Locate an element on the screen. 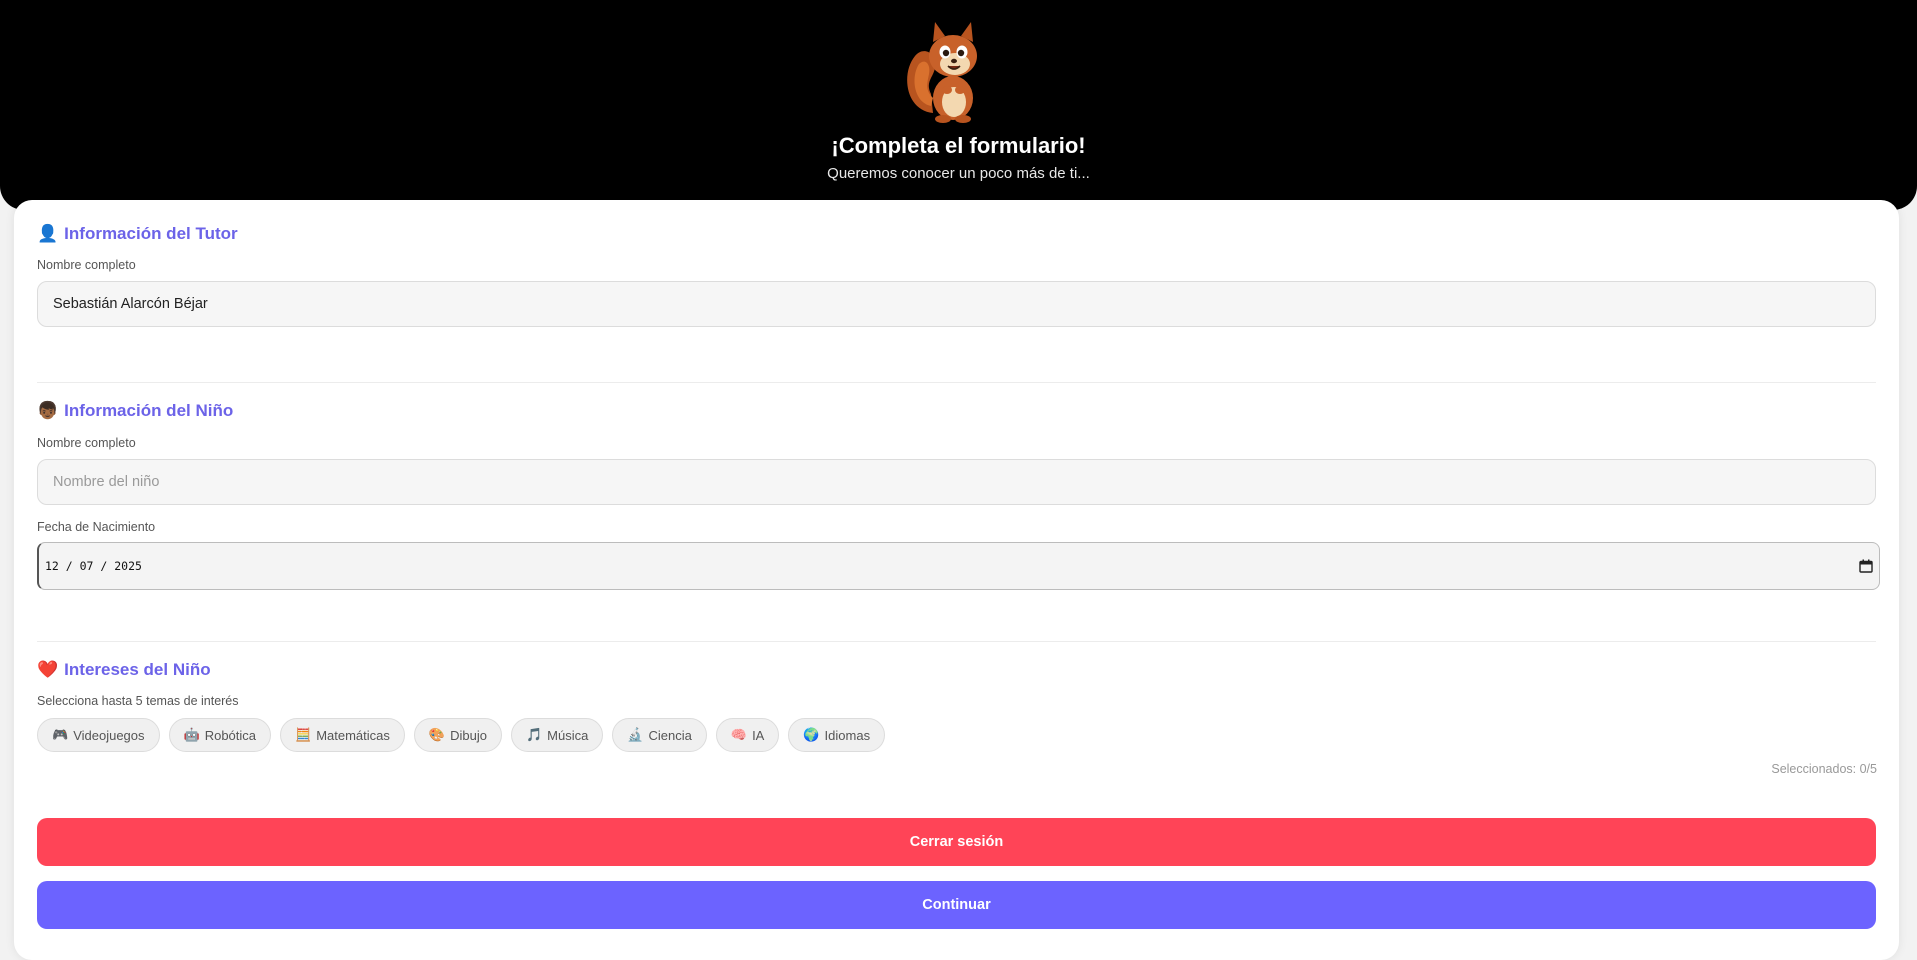 This screenshot has width=1917, height=960. heart-icon: ❤️ is located at coordinates (48, 669).